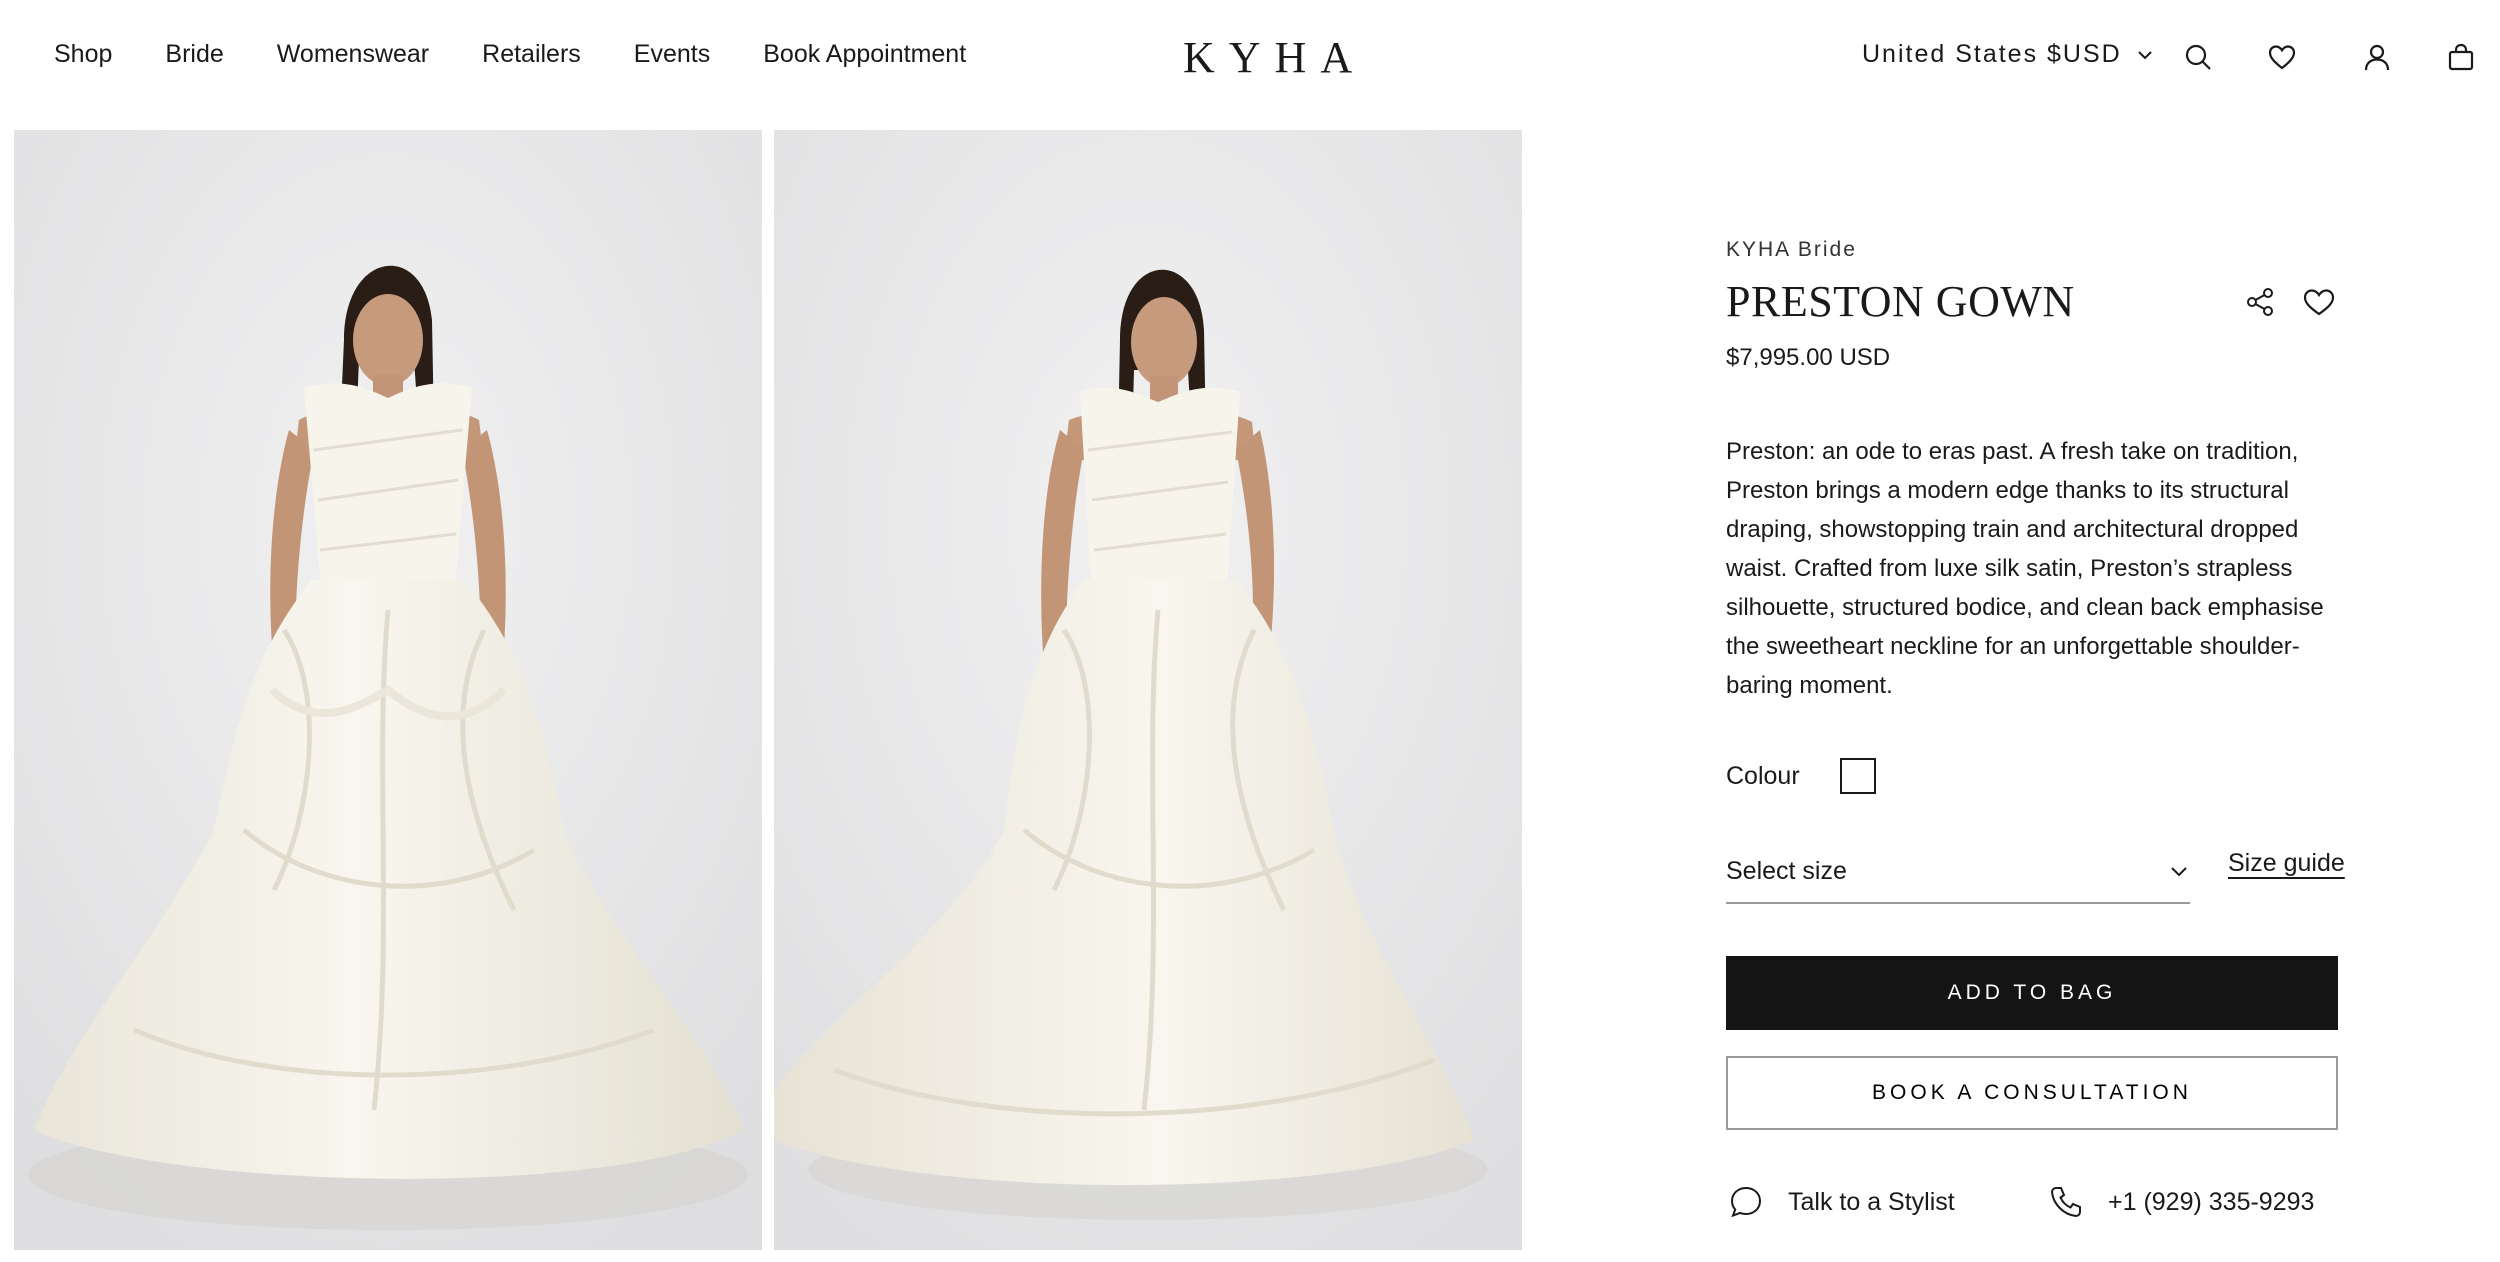 The width and height of the screenshot is (2500, 1262). Describe the element at coordinates (864, 54) in the screenshot. I see `nav-book-appointment: Book Appointment` at that location.